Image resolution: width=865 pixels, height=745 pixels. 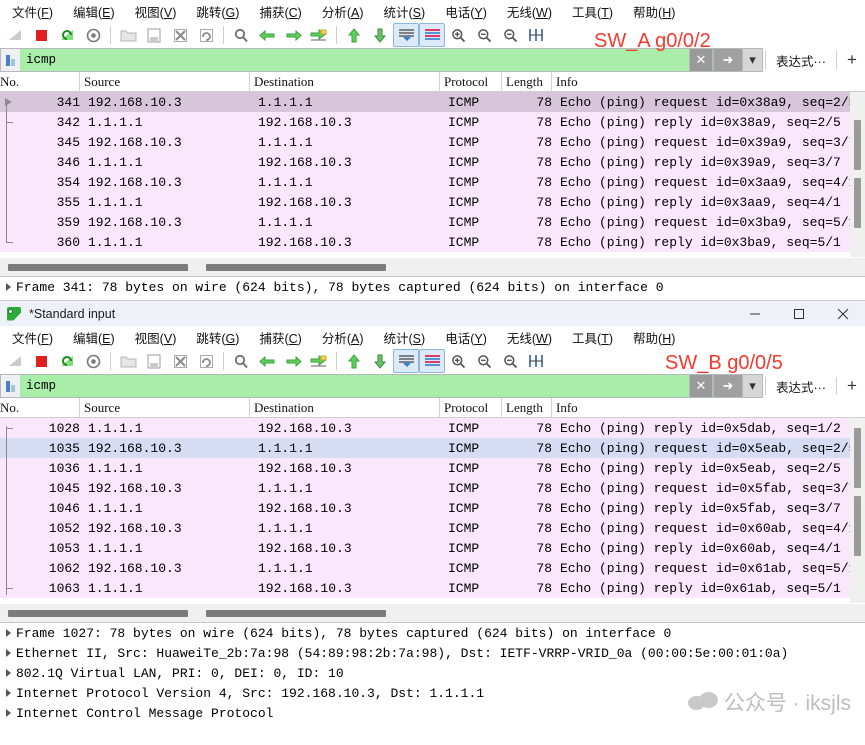 I want to click on menu-item-2: 编辑(E), so click(x=94, y=337).